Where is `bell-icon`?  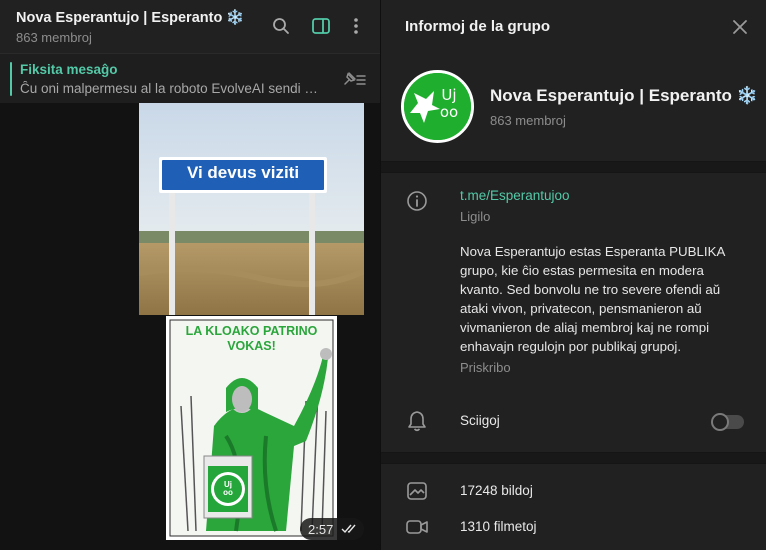 bell-icon is located at coordinates (417, 421).